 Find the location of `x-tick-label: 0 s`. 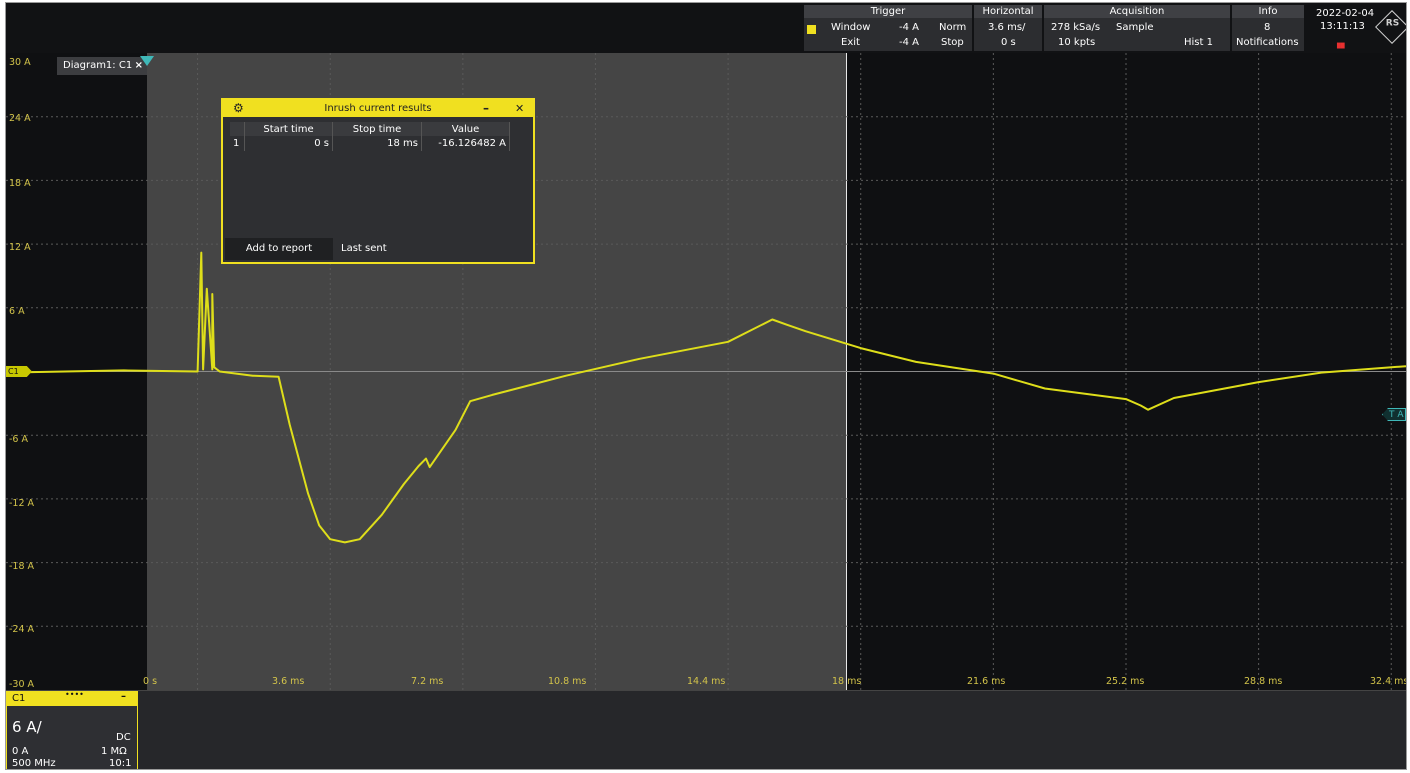

x-tick-label: 0 s is located at coordinates (150, 681).